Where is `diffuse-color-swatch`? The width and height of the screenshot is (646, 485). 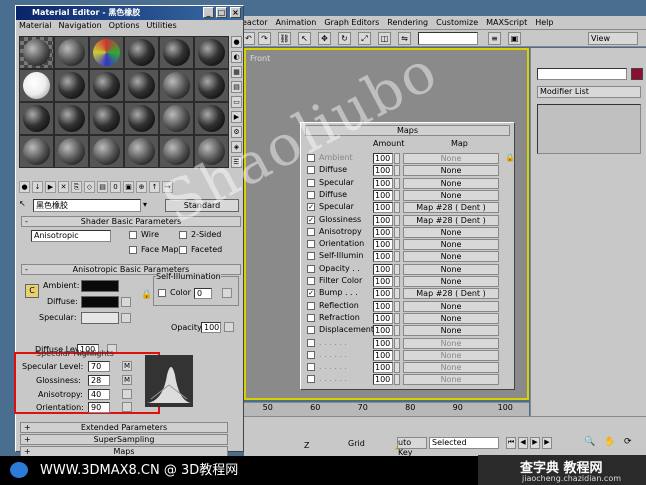 diffuse-color-swatch is located at coordinates (100, 302).